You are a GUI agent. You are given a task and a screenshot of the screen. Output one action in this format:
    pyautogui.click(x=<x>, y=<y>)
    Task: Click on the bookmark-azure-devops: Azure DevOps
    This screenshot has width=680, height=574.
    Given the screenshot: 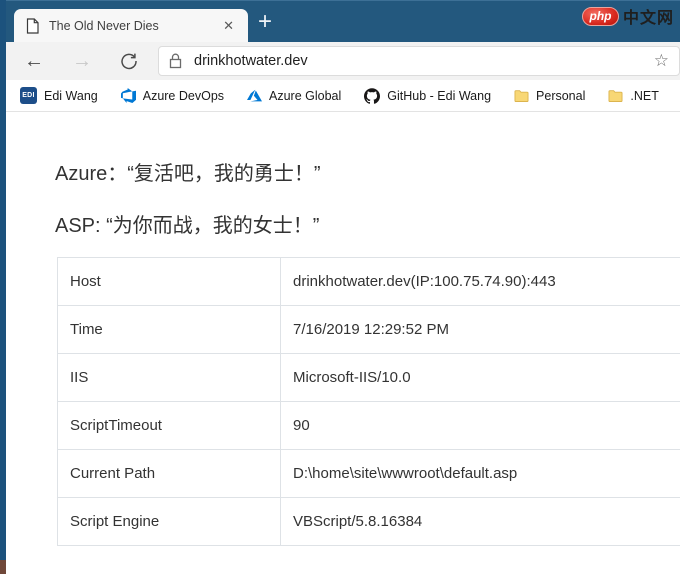 What is the action you would take?
    pyautogui.click(x=172, y=95)
    